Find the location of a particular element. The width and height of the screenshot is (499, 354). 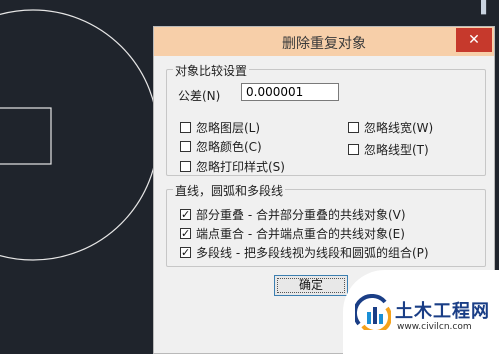

tolerance-input is located at coordinates (290, 92).